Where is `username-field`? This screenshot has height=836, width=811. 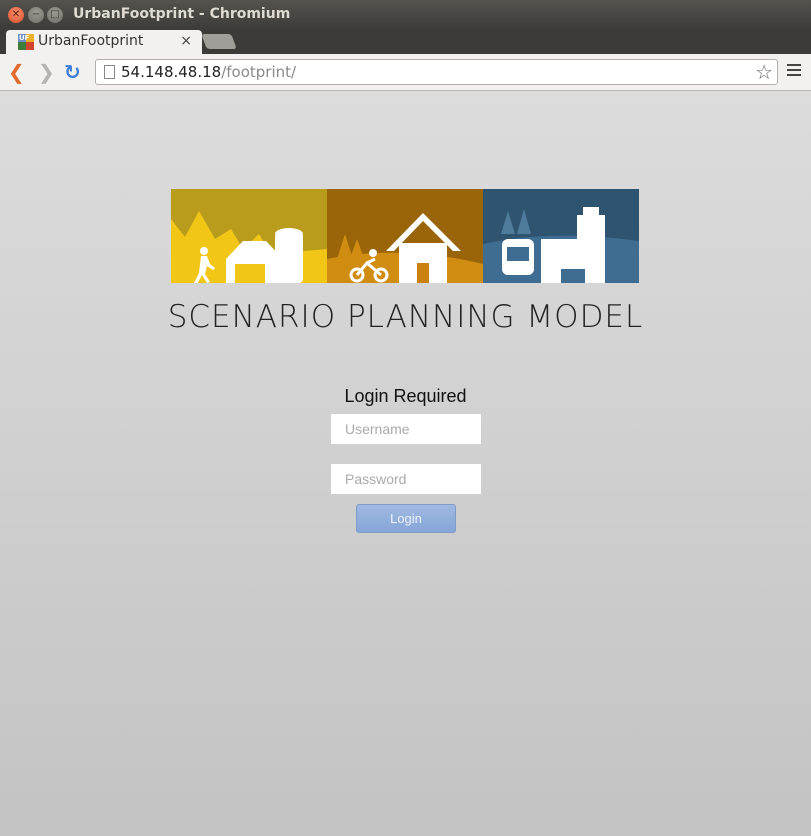 username-field is located at coordinates (406, 429).